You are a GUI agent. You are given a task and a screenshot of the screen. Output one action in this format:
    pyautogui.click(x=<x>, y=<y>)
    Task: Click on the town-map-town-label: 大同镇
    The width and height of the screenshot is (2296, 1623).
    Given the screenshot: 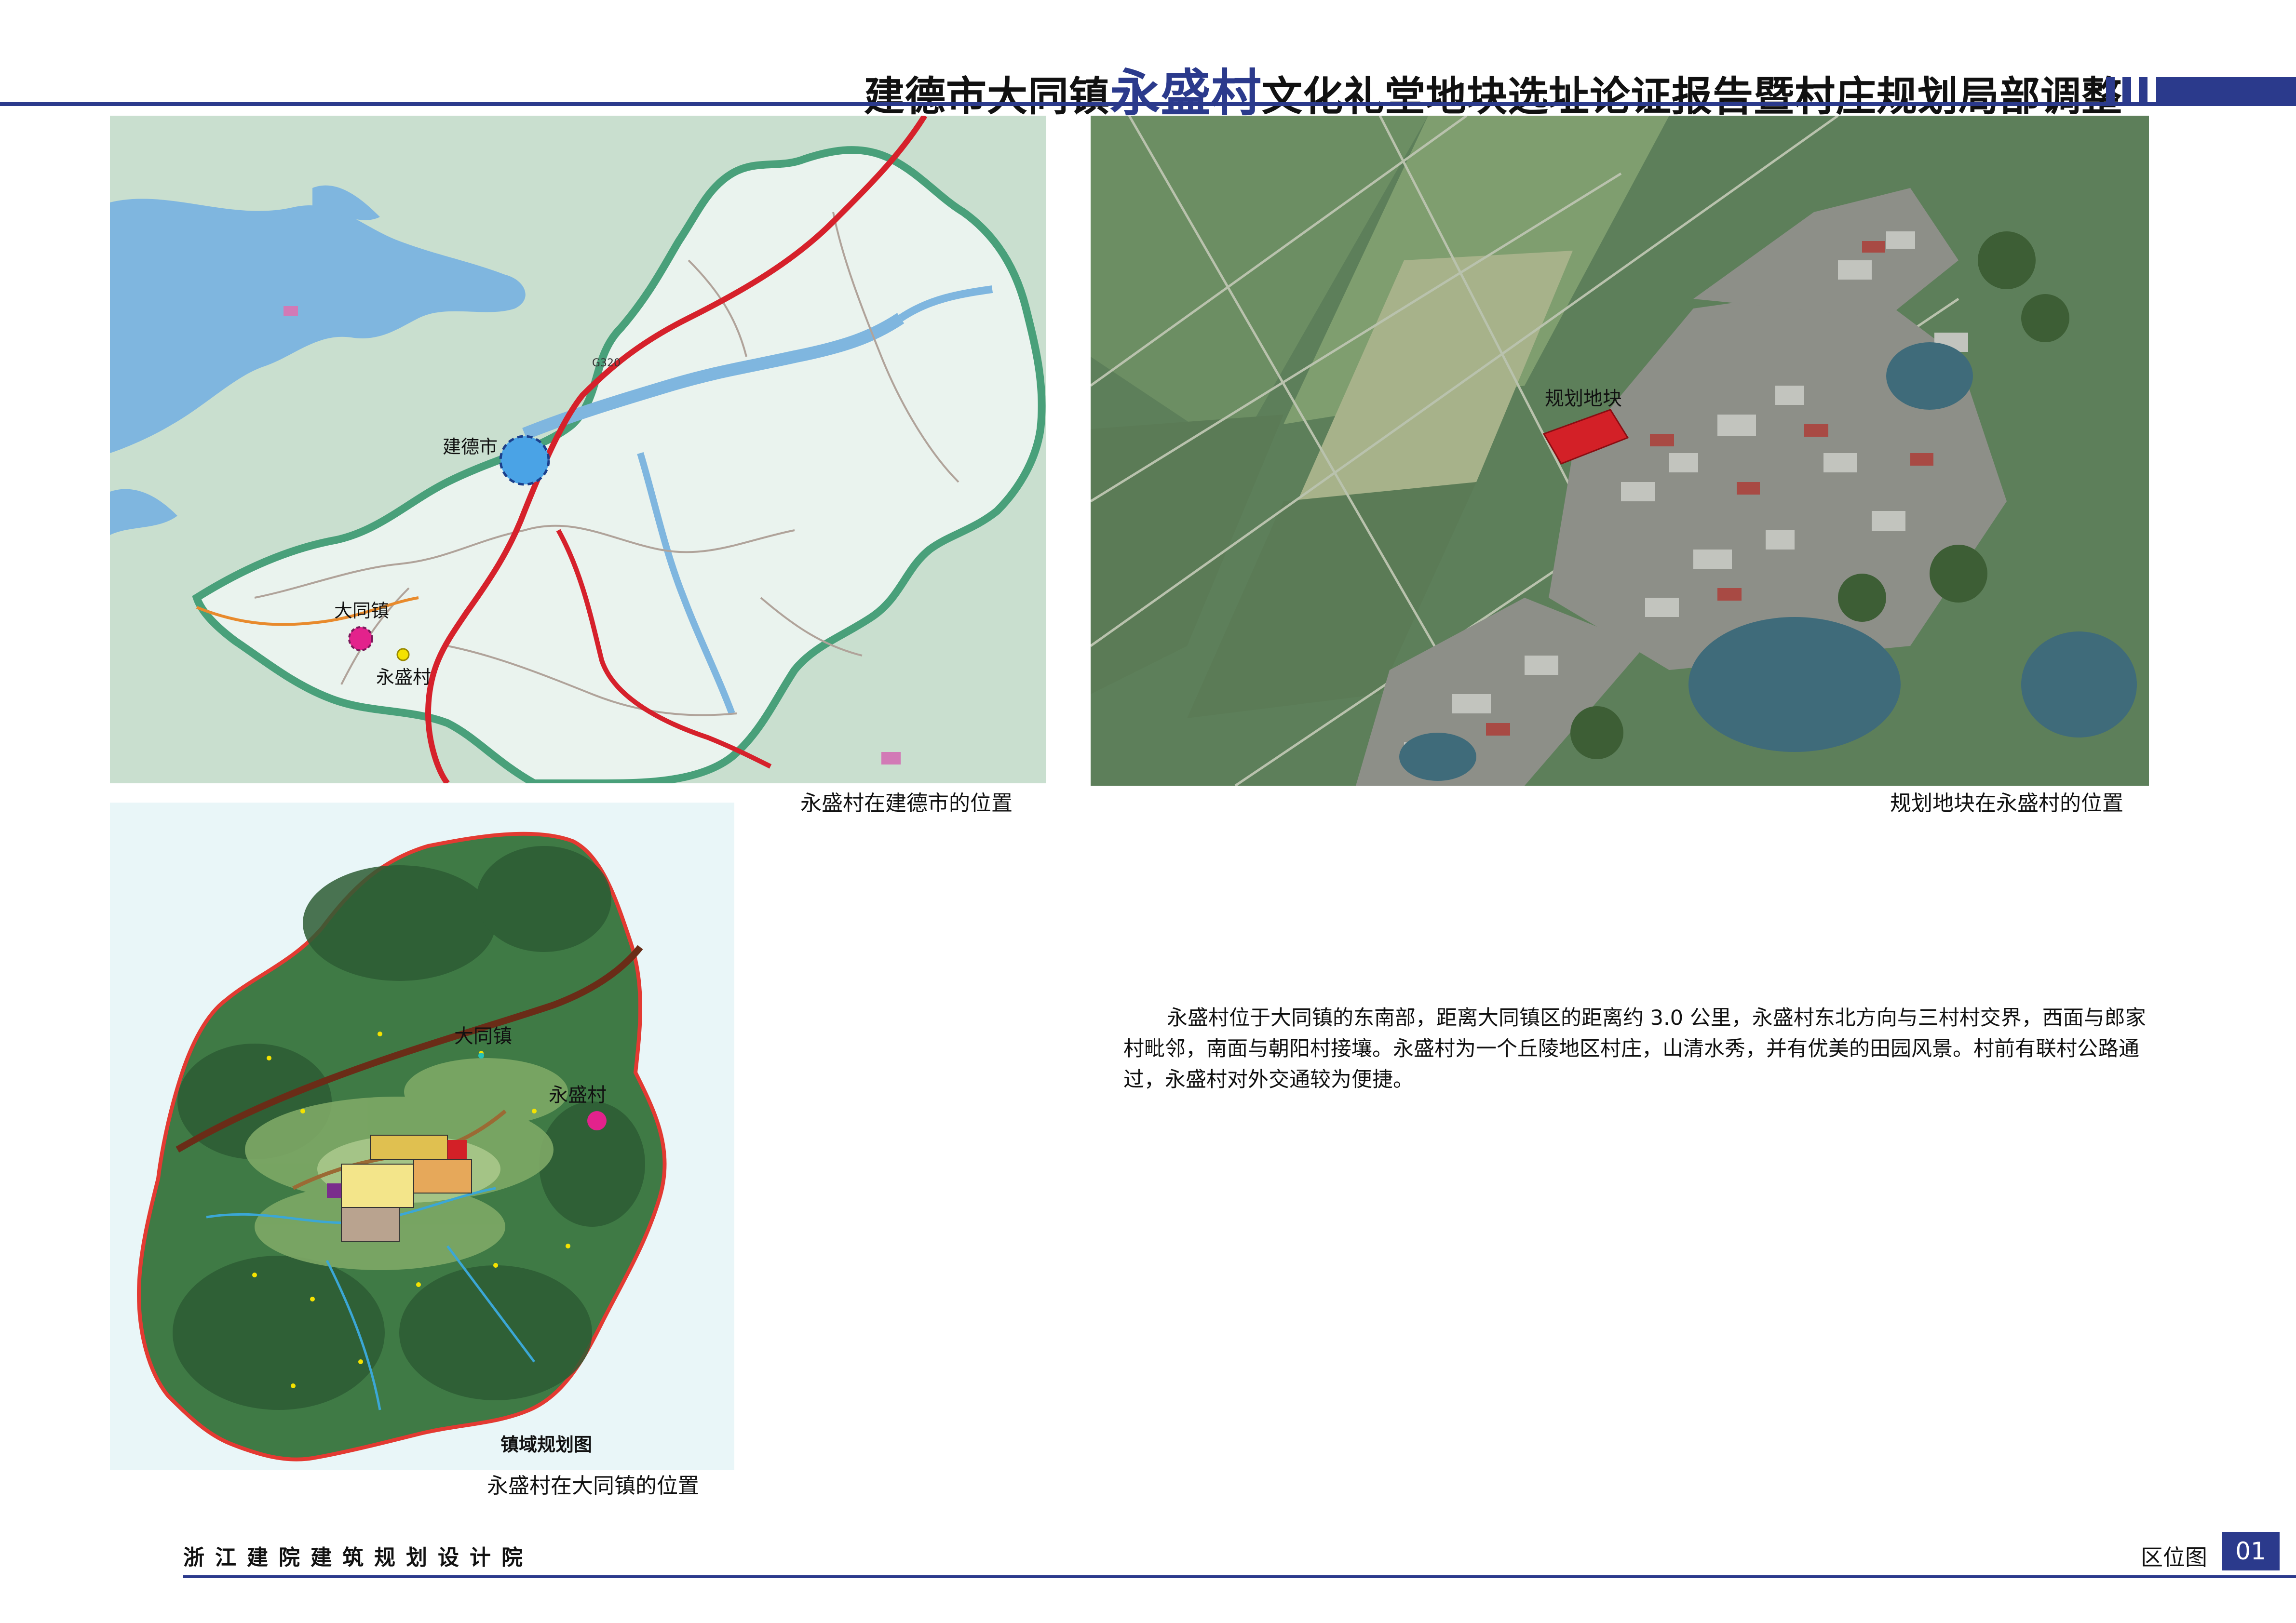 What is the action you would take?
    pyautogui.click(x=483, y=1036)
    